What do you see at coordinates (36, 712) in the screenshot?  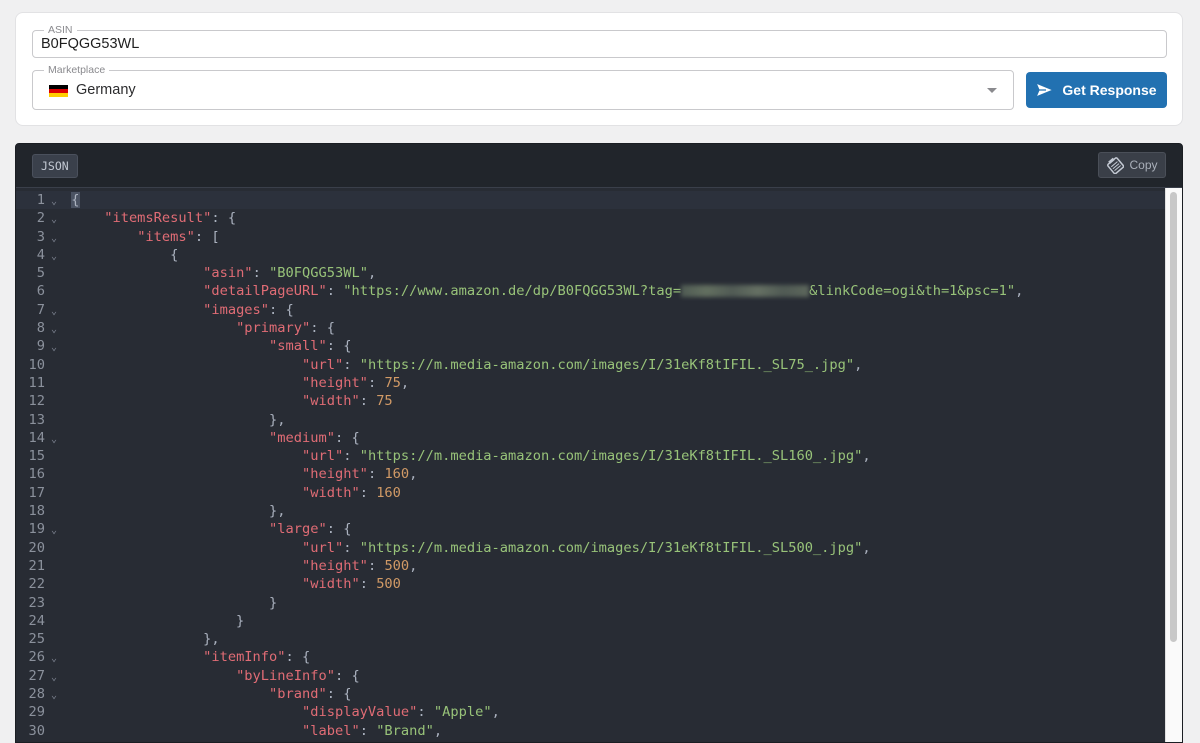 I see `line-number: 29` at bounding box center [36, 712].